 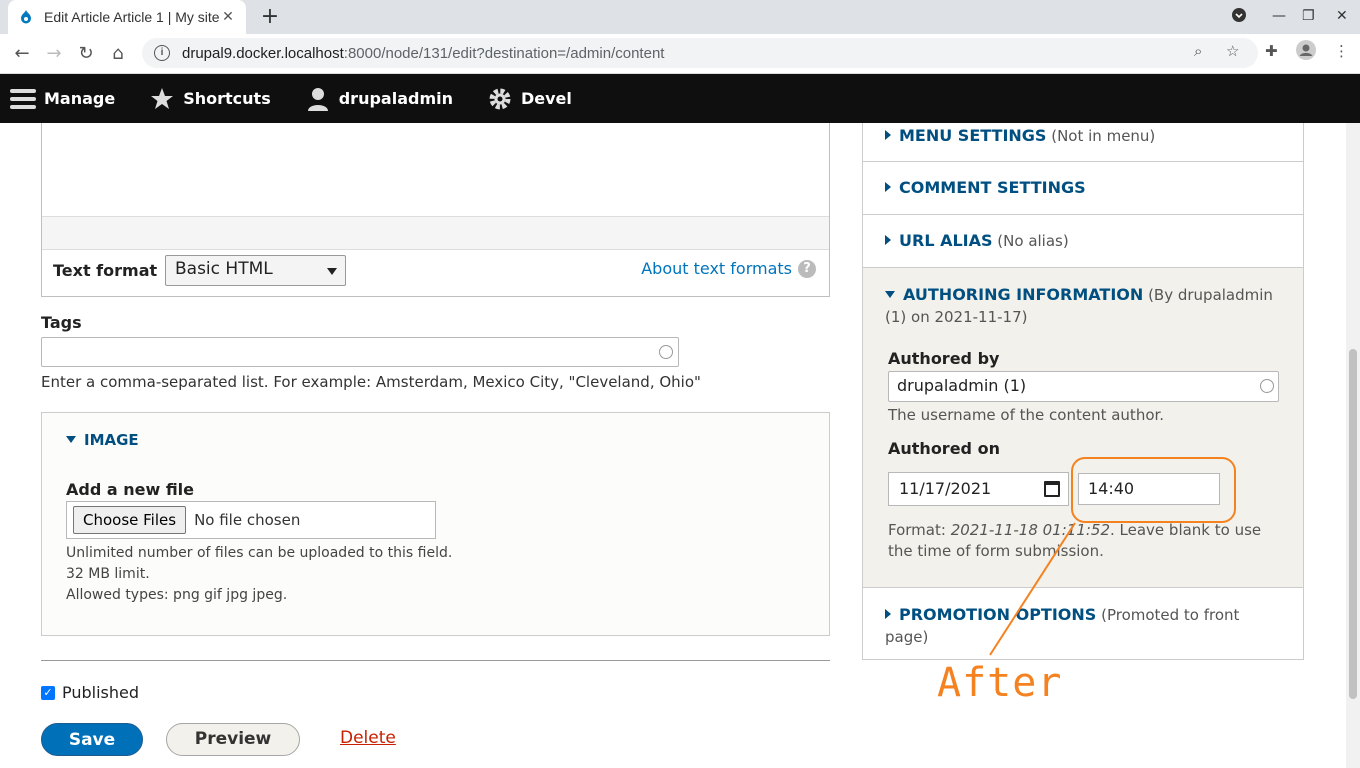 What do you see at coordinates (1153, 490) in the screenshot?
I see `annotation-highlight-box` at bounding box center [1153, 490].